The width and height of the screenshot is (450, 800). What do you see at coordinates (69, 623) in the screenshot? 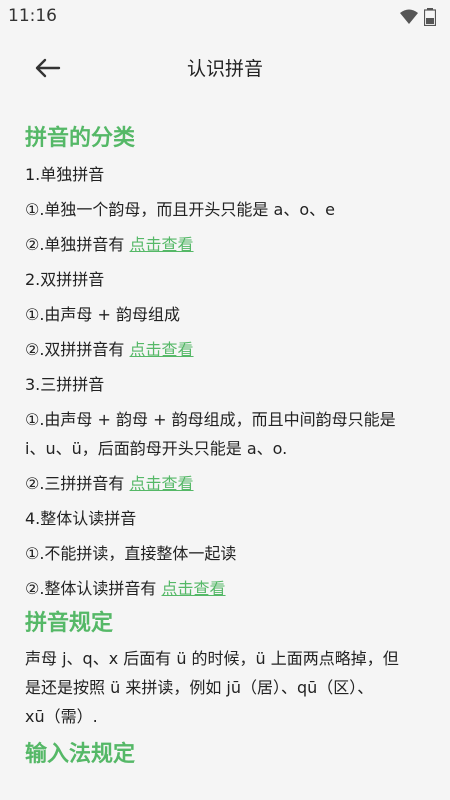
I see `section-heading-pinyin-rules: 拼音规定` at bounding box center [69, 623].